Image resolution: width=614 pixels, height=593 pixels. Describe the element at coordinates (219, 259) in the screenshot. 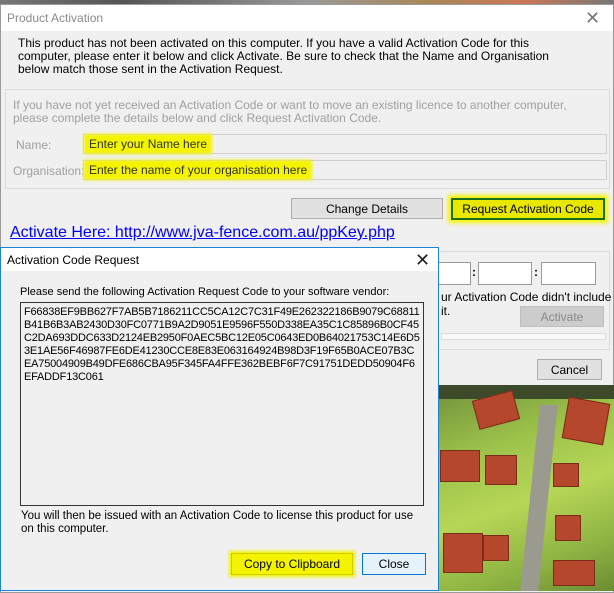

I see `modal-title-bar: Activation Code Request ✕` at that location.